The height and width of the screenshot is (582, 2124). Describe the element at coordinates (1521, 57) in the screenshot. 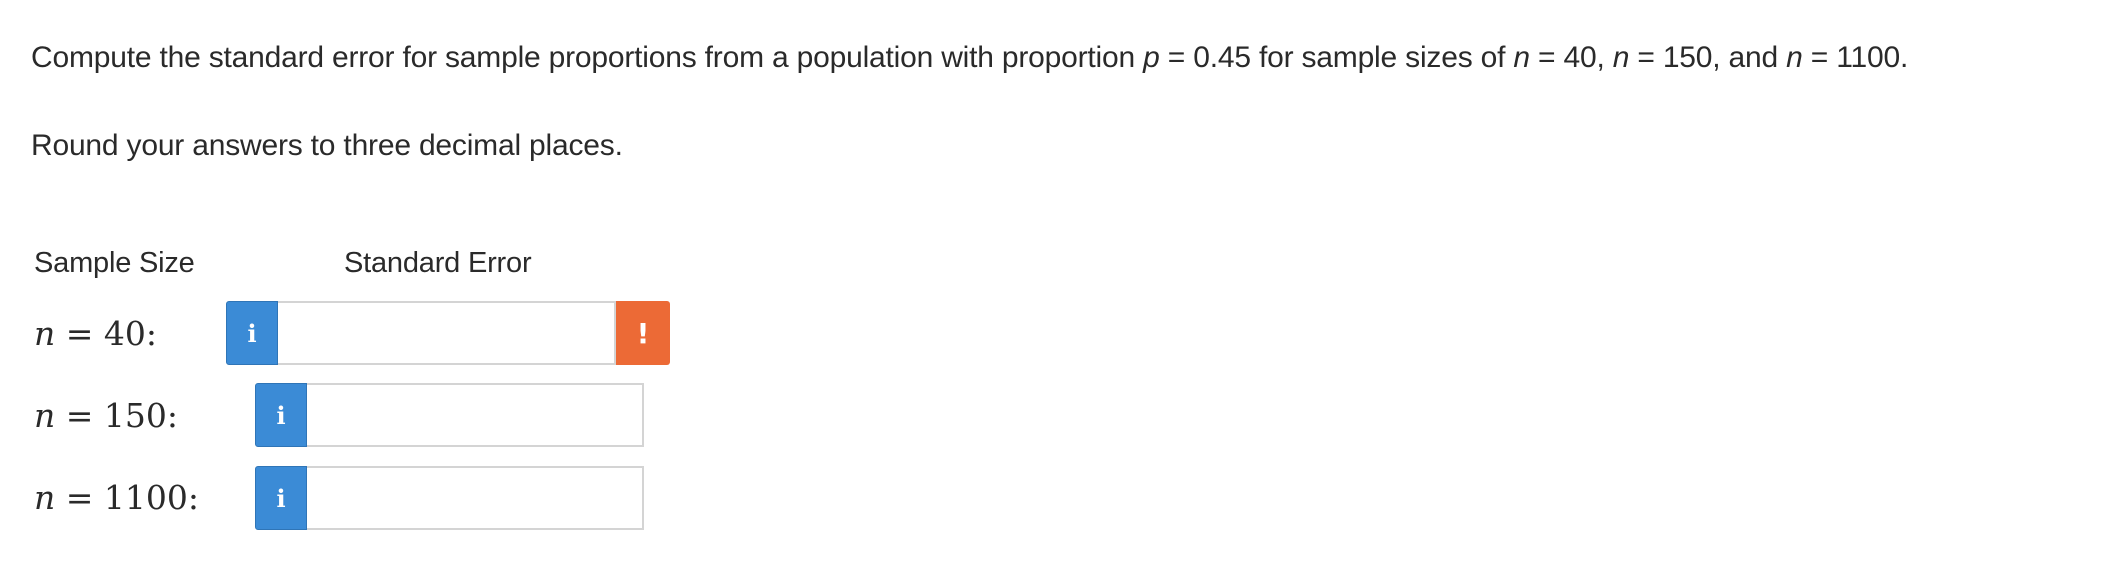

I see `variable-n-1: n` at that location.